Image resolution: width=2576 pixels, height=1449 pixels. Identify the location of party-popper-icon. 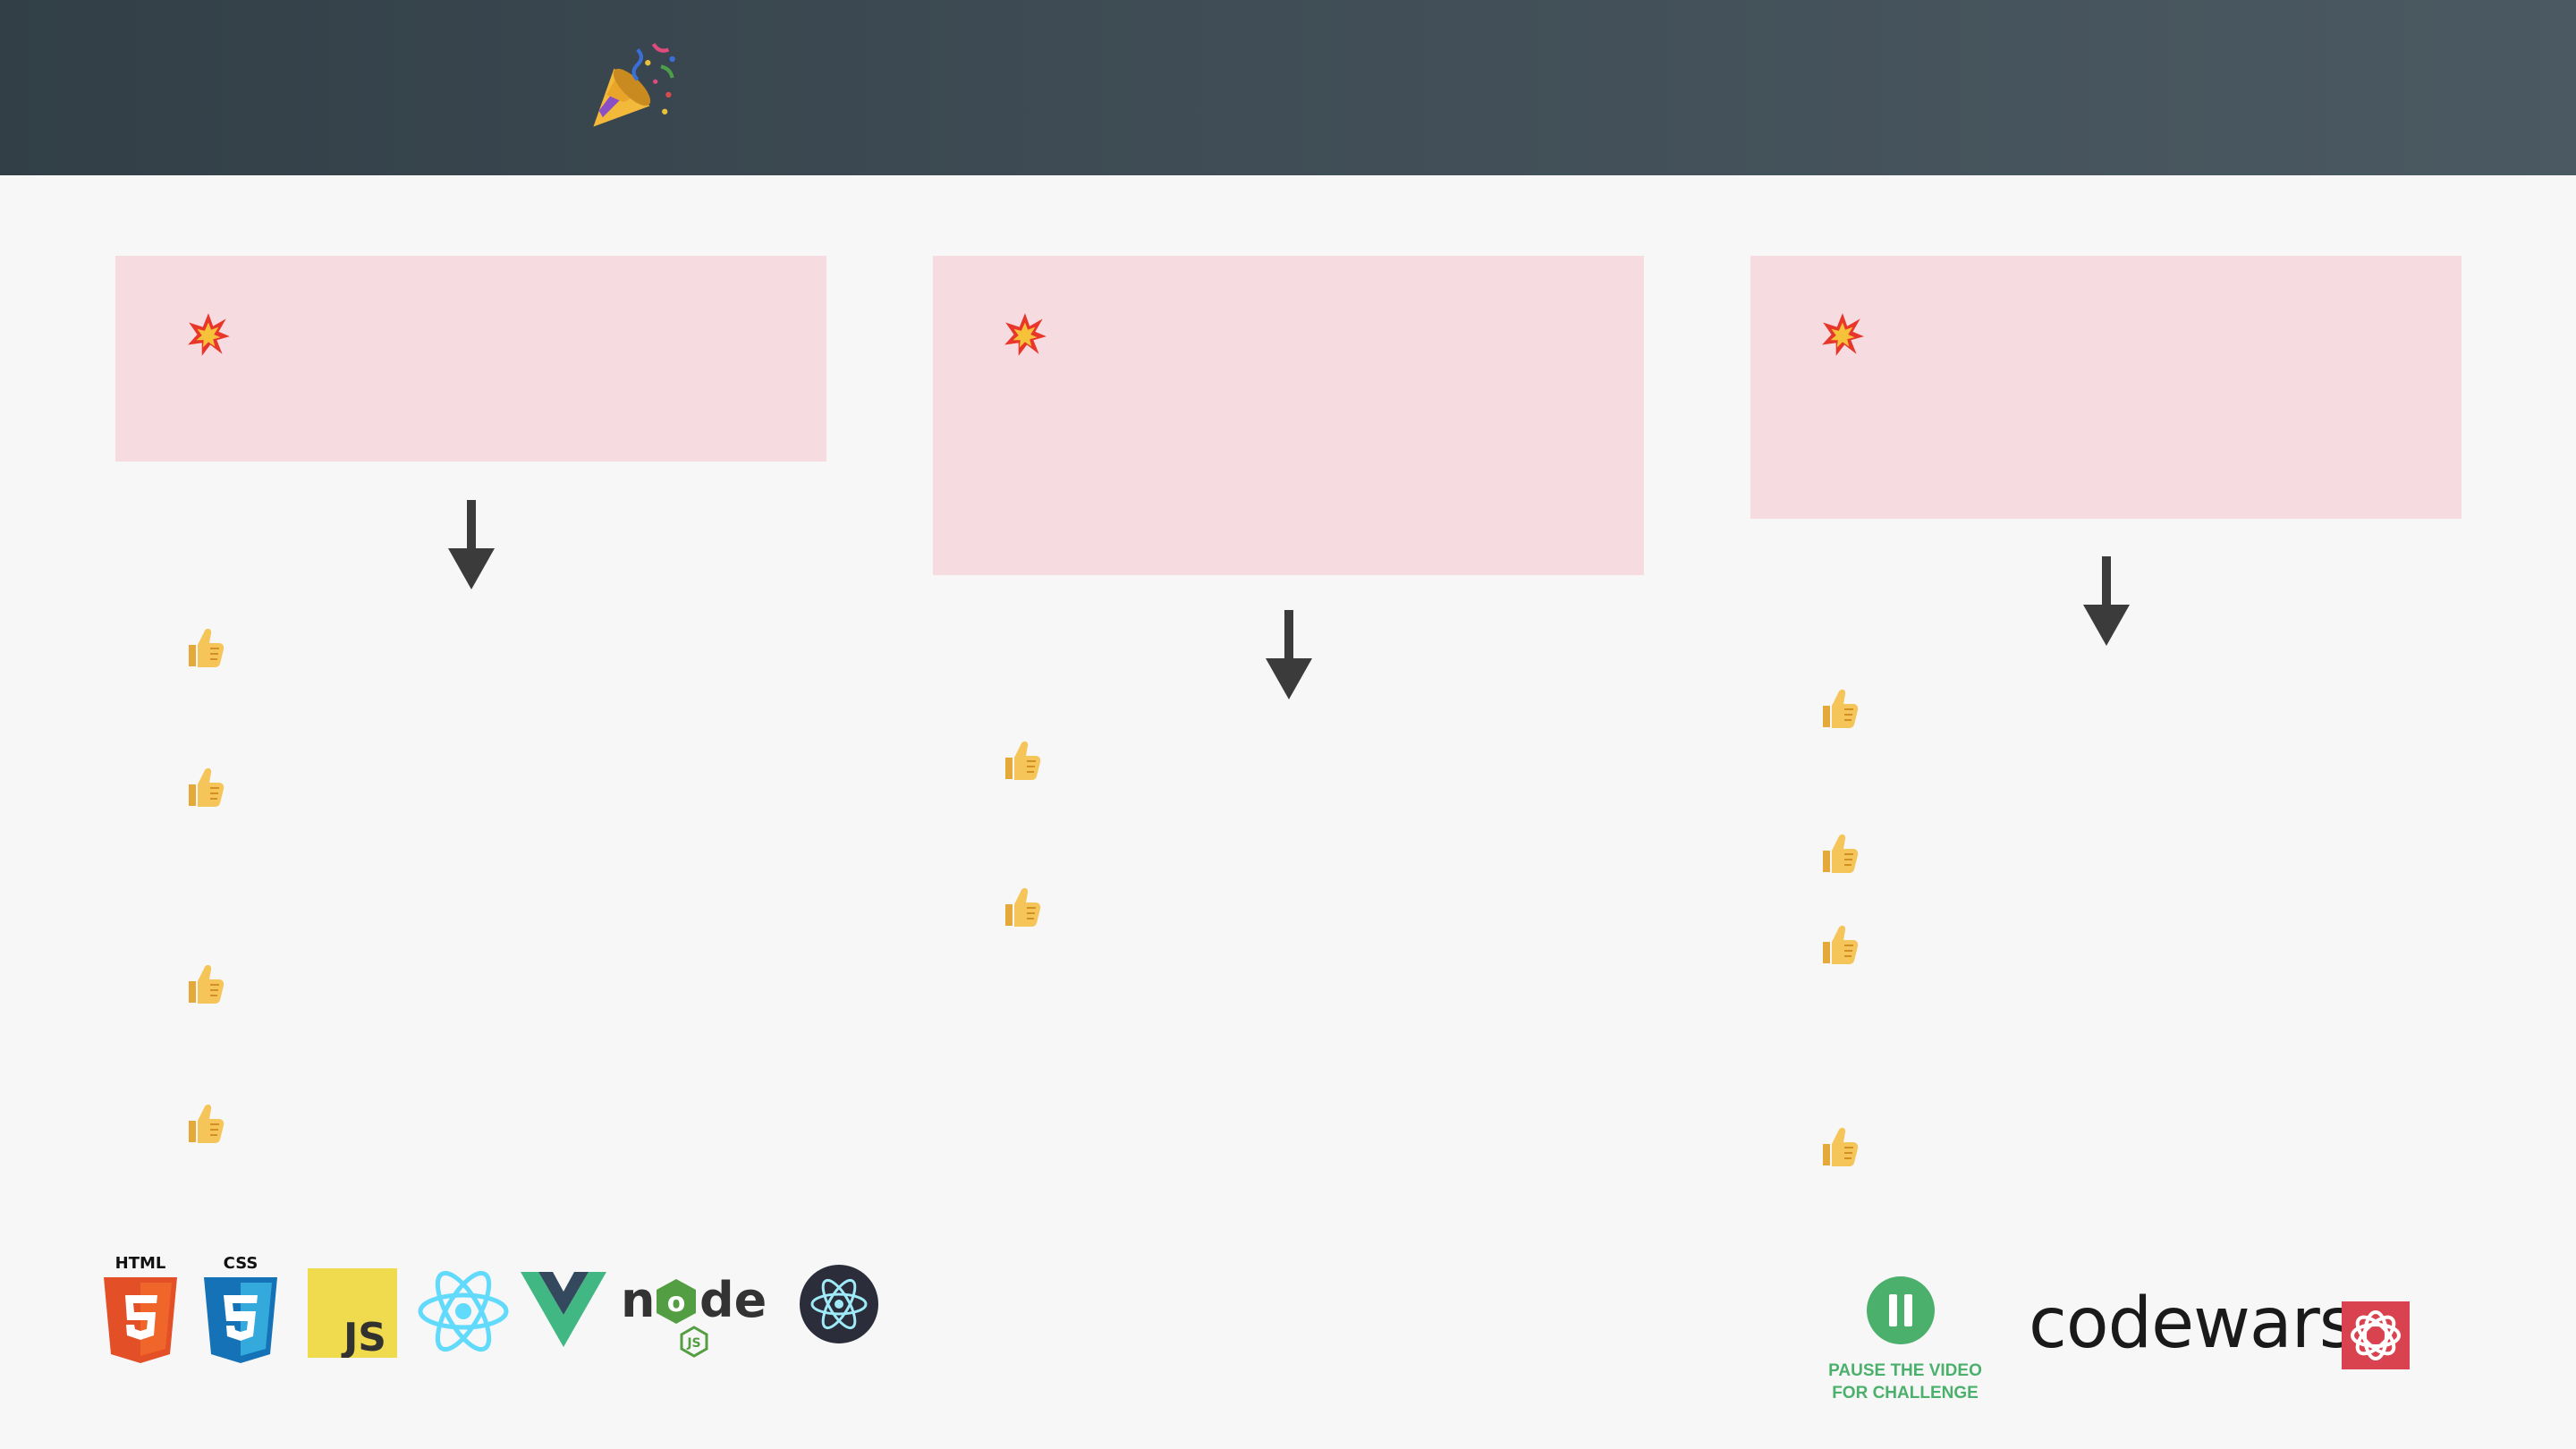
(634, 85).